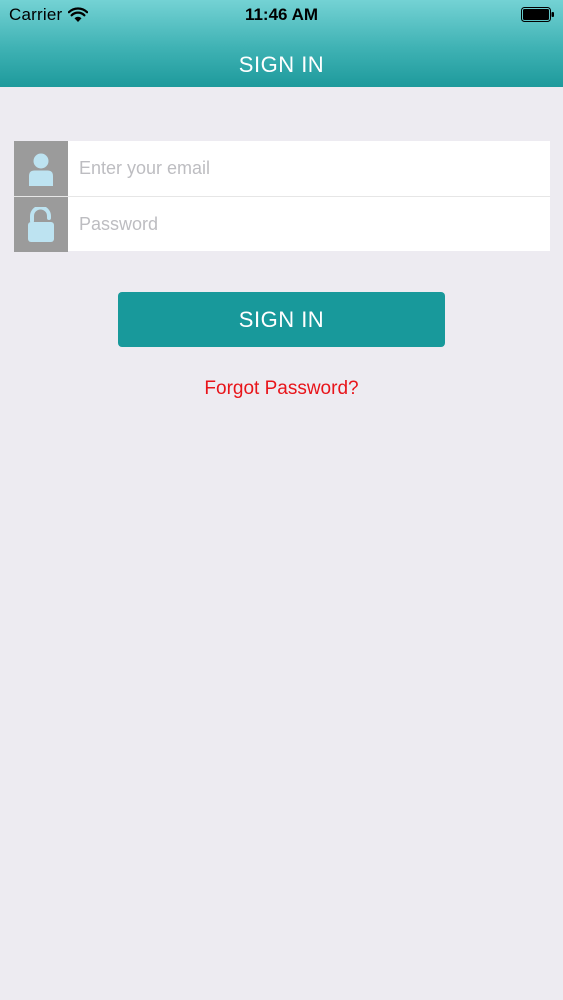  What do you see at coordinates (309, 168) in the screenshot?
I see `email-input` at bounding box center [309, 168].